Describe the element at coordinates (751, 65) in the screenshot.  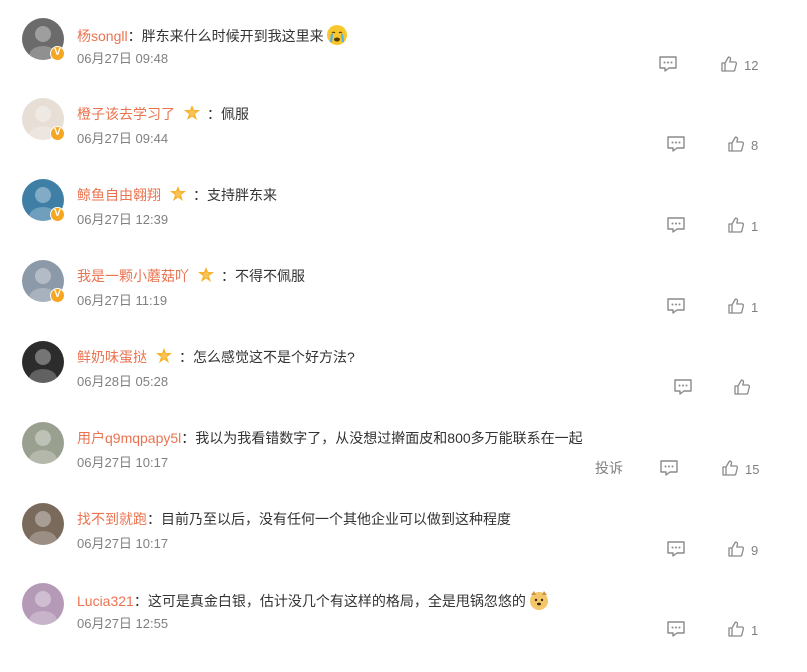
I see `like-count: 12` at that location.